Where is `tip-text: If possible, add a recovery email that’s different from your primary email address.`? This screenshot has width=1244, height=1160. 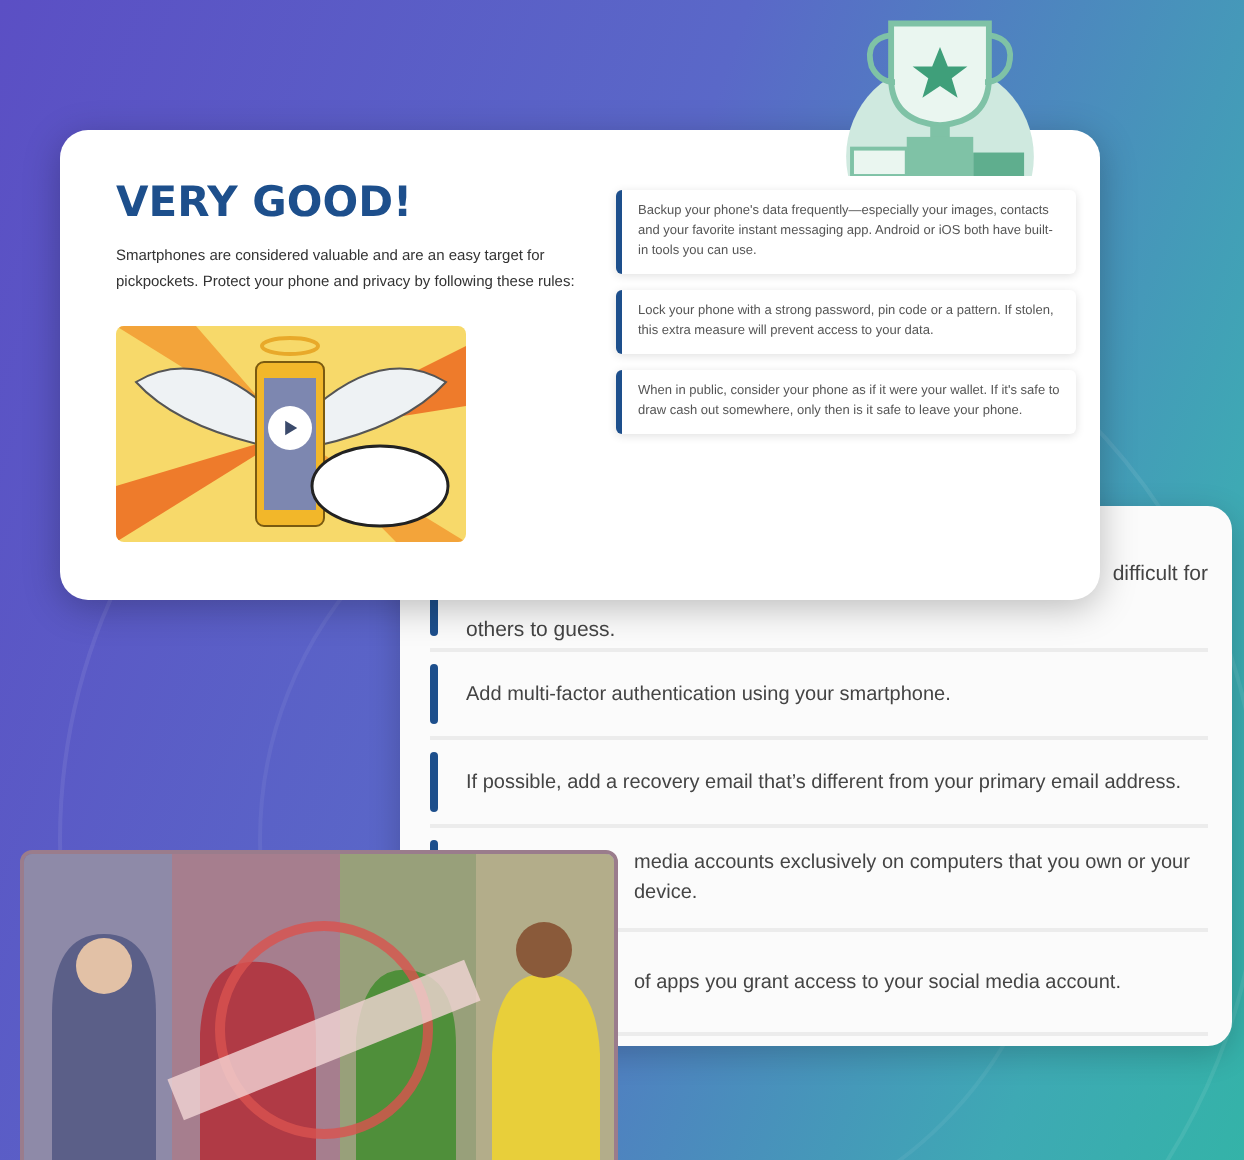 tip-text: If possible, add a recovery email that’s different from your primary email address. is located at coordinates (824, 783).